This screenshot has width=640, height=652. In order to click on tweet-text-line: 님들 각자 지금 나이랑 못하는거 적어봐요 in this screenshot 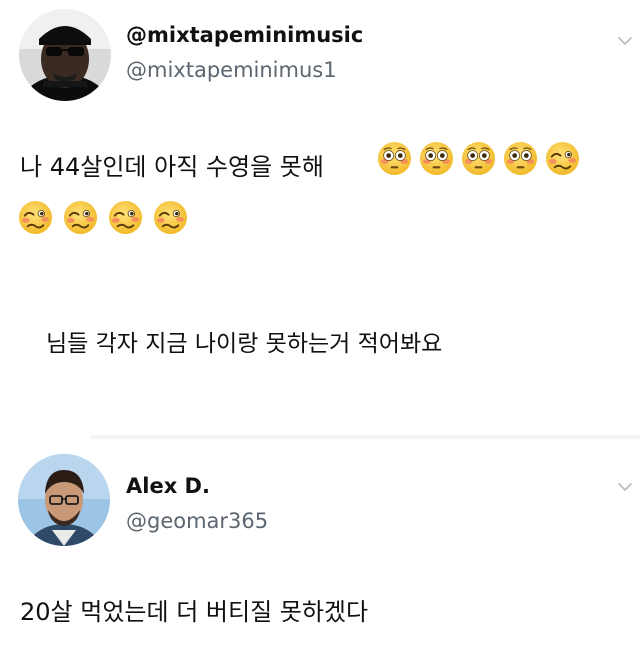, I will do `click(244, 344)`.